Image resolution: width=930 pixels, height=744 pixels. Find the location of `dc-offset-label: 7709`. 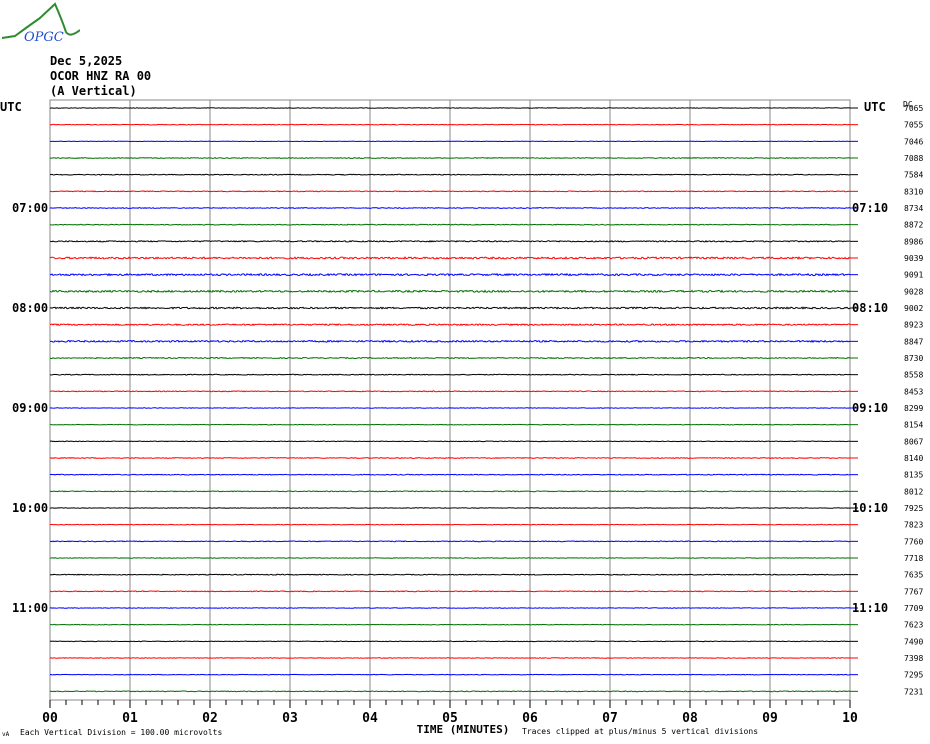

dc-offset-label: 7709 is located at coordinates (913, 608).